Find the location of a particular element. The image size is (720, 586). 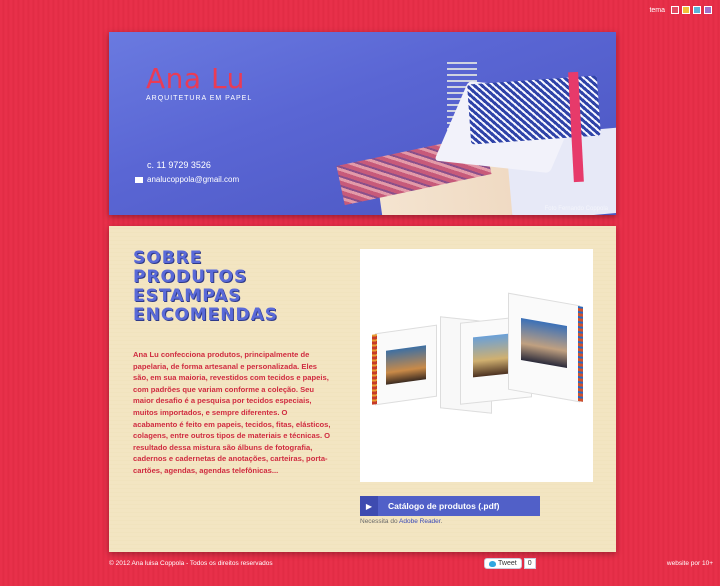

adobe-reader-link: Adobe Reader is located at coordinates (420, 521).